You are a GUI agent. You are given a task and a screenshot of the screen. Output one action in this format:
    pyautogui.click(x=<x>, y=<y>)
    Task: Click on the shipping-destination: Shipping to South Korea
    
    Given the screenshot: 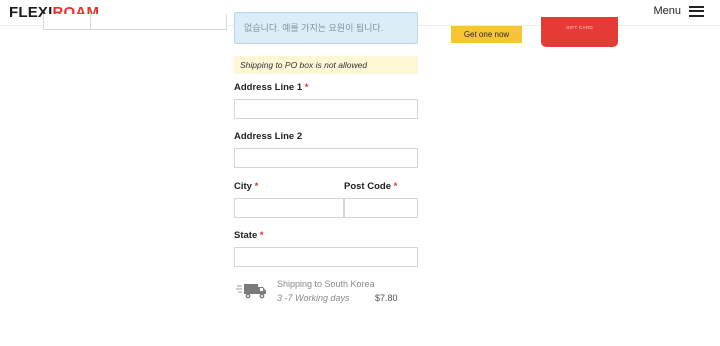 What is the action you would take?
    pyautogui.click(x=326, y=284)
    